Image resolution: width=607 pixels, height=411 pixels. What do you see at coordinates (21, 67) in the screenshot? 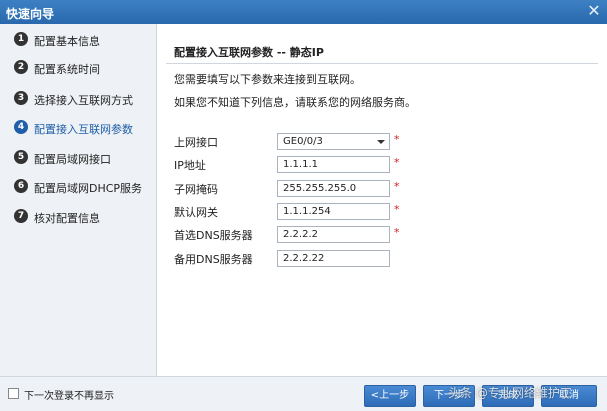
I see `step-number-badge: 2` at bounding box center [21, 67].